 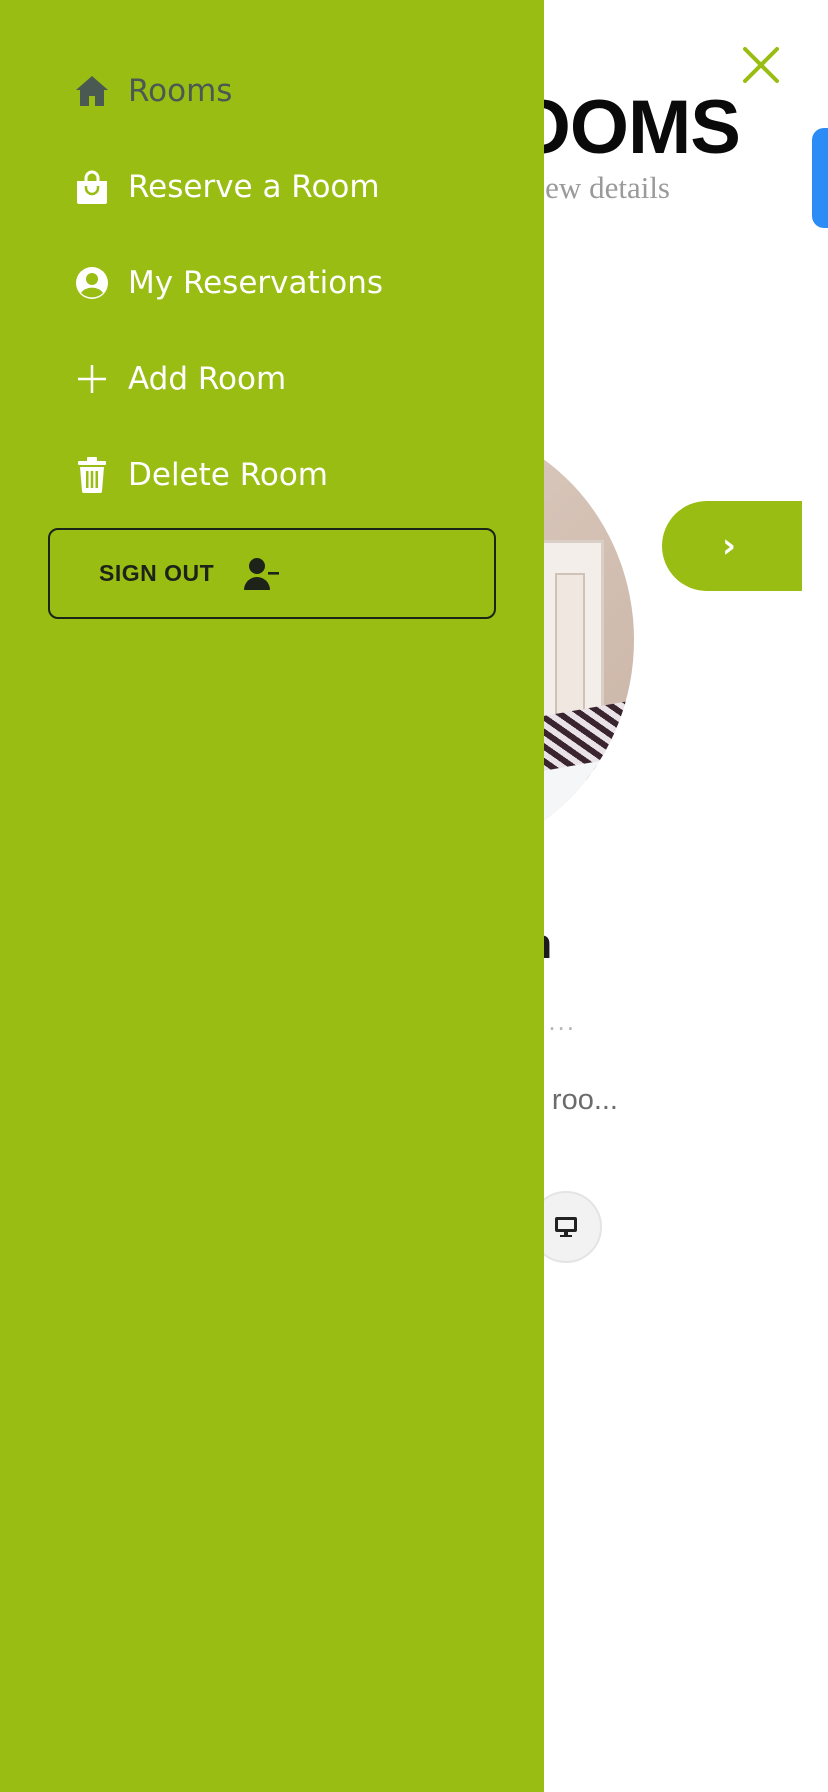 What do you see at coordinates (180, 91) in the screenshot?
I see `menu-item-label: Rooms` at bounding box center [180, 91].